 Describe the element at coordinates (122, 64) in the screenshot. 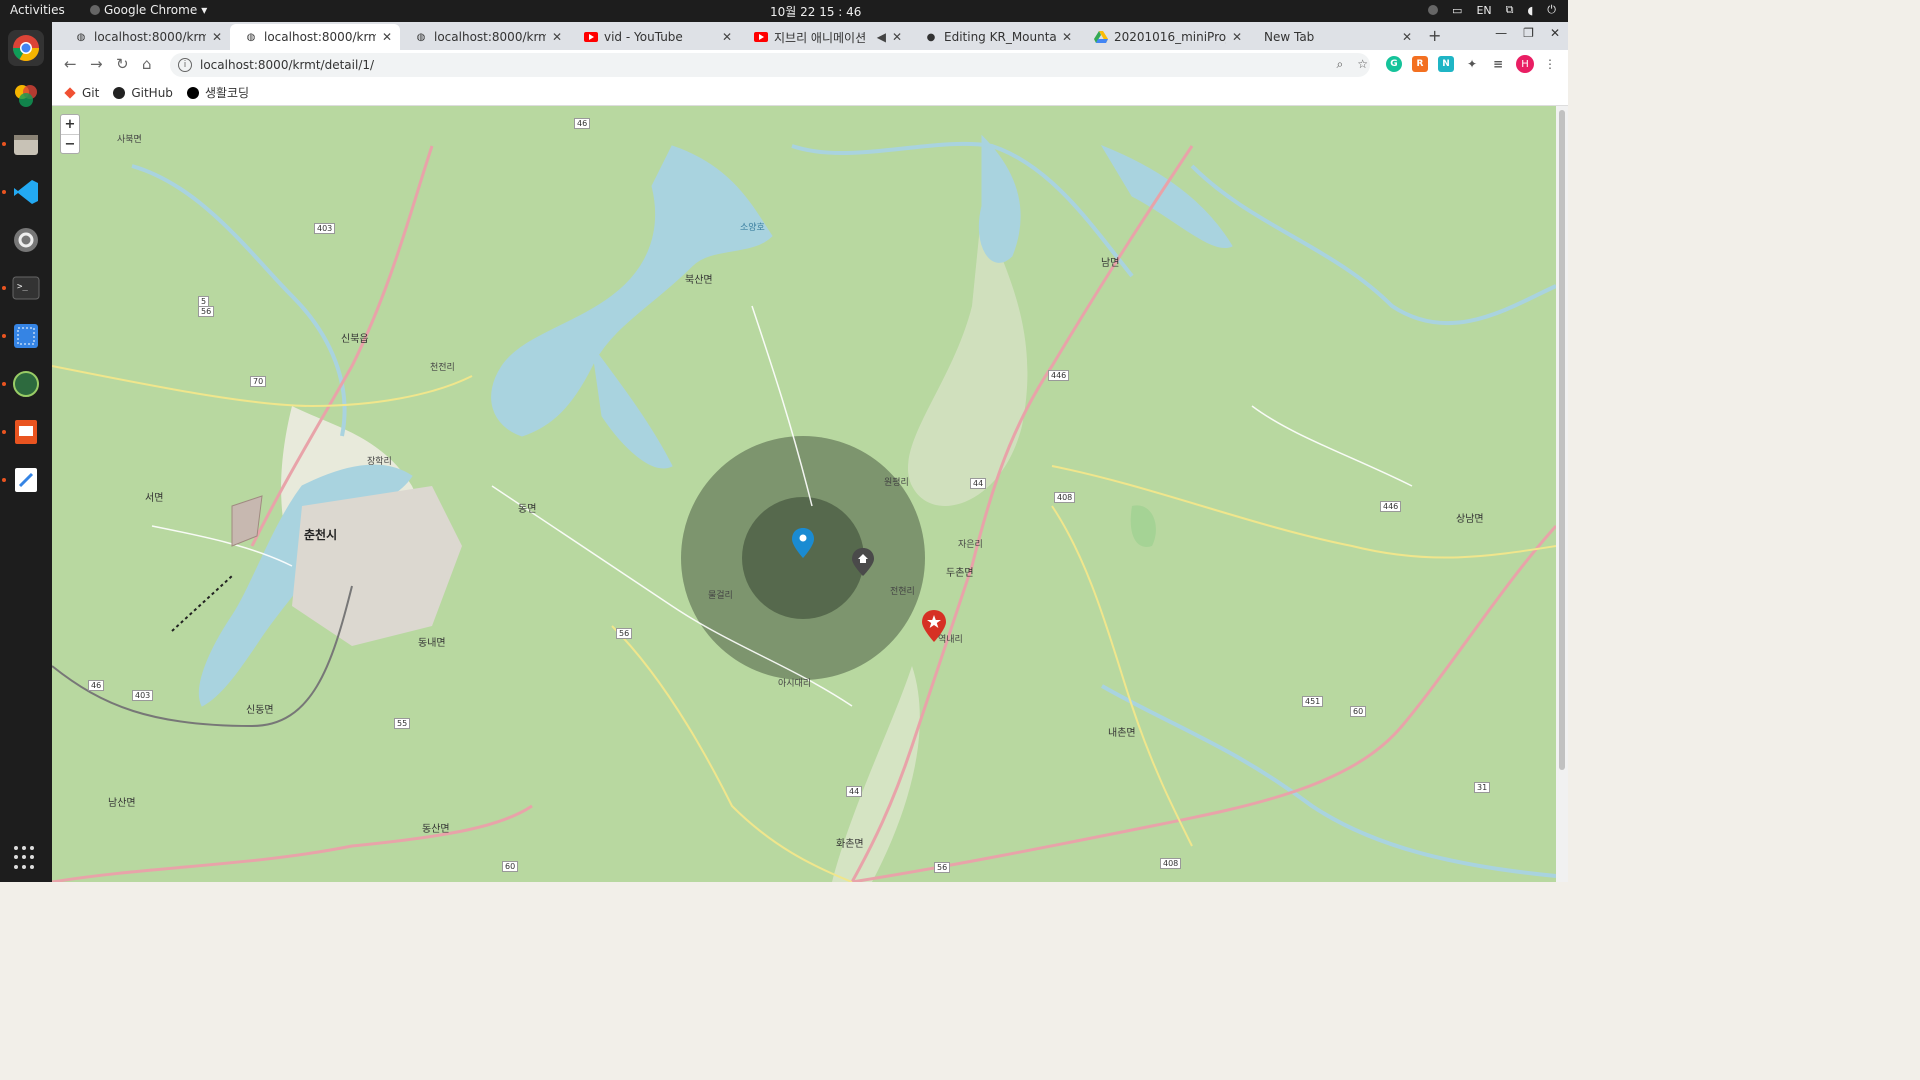

I see `reload-icon: ↻` at that location.